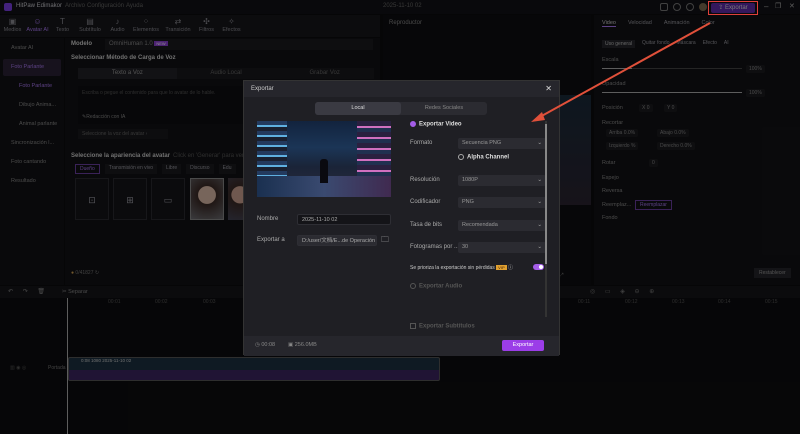 The height and width of the screenshot is (434, 800). Describe the element at coordinates (538, 117) in the screenshot. I see `arrow-head` at that location.